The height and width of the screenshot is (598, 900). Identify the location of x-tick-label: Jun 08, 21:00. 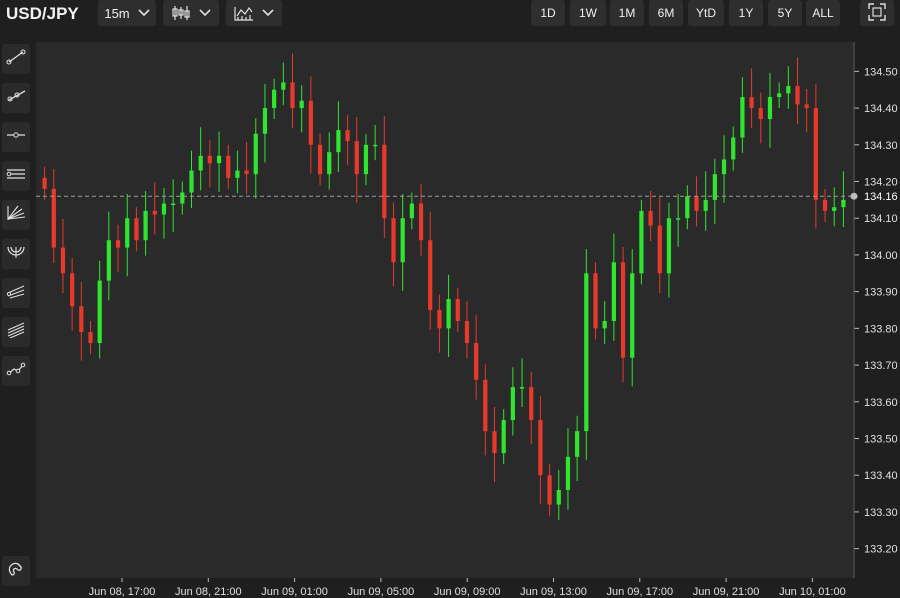
(208, 592).